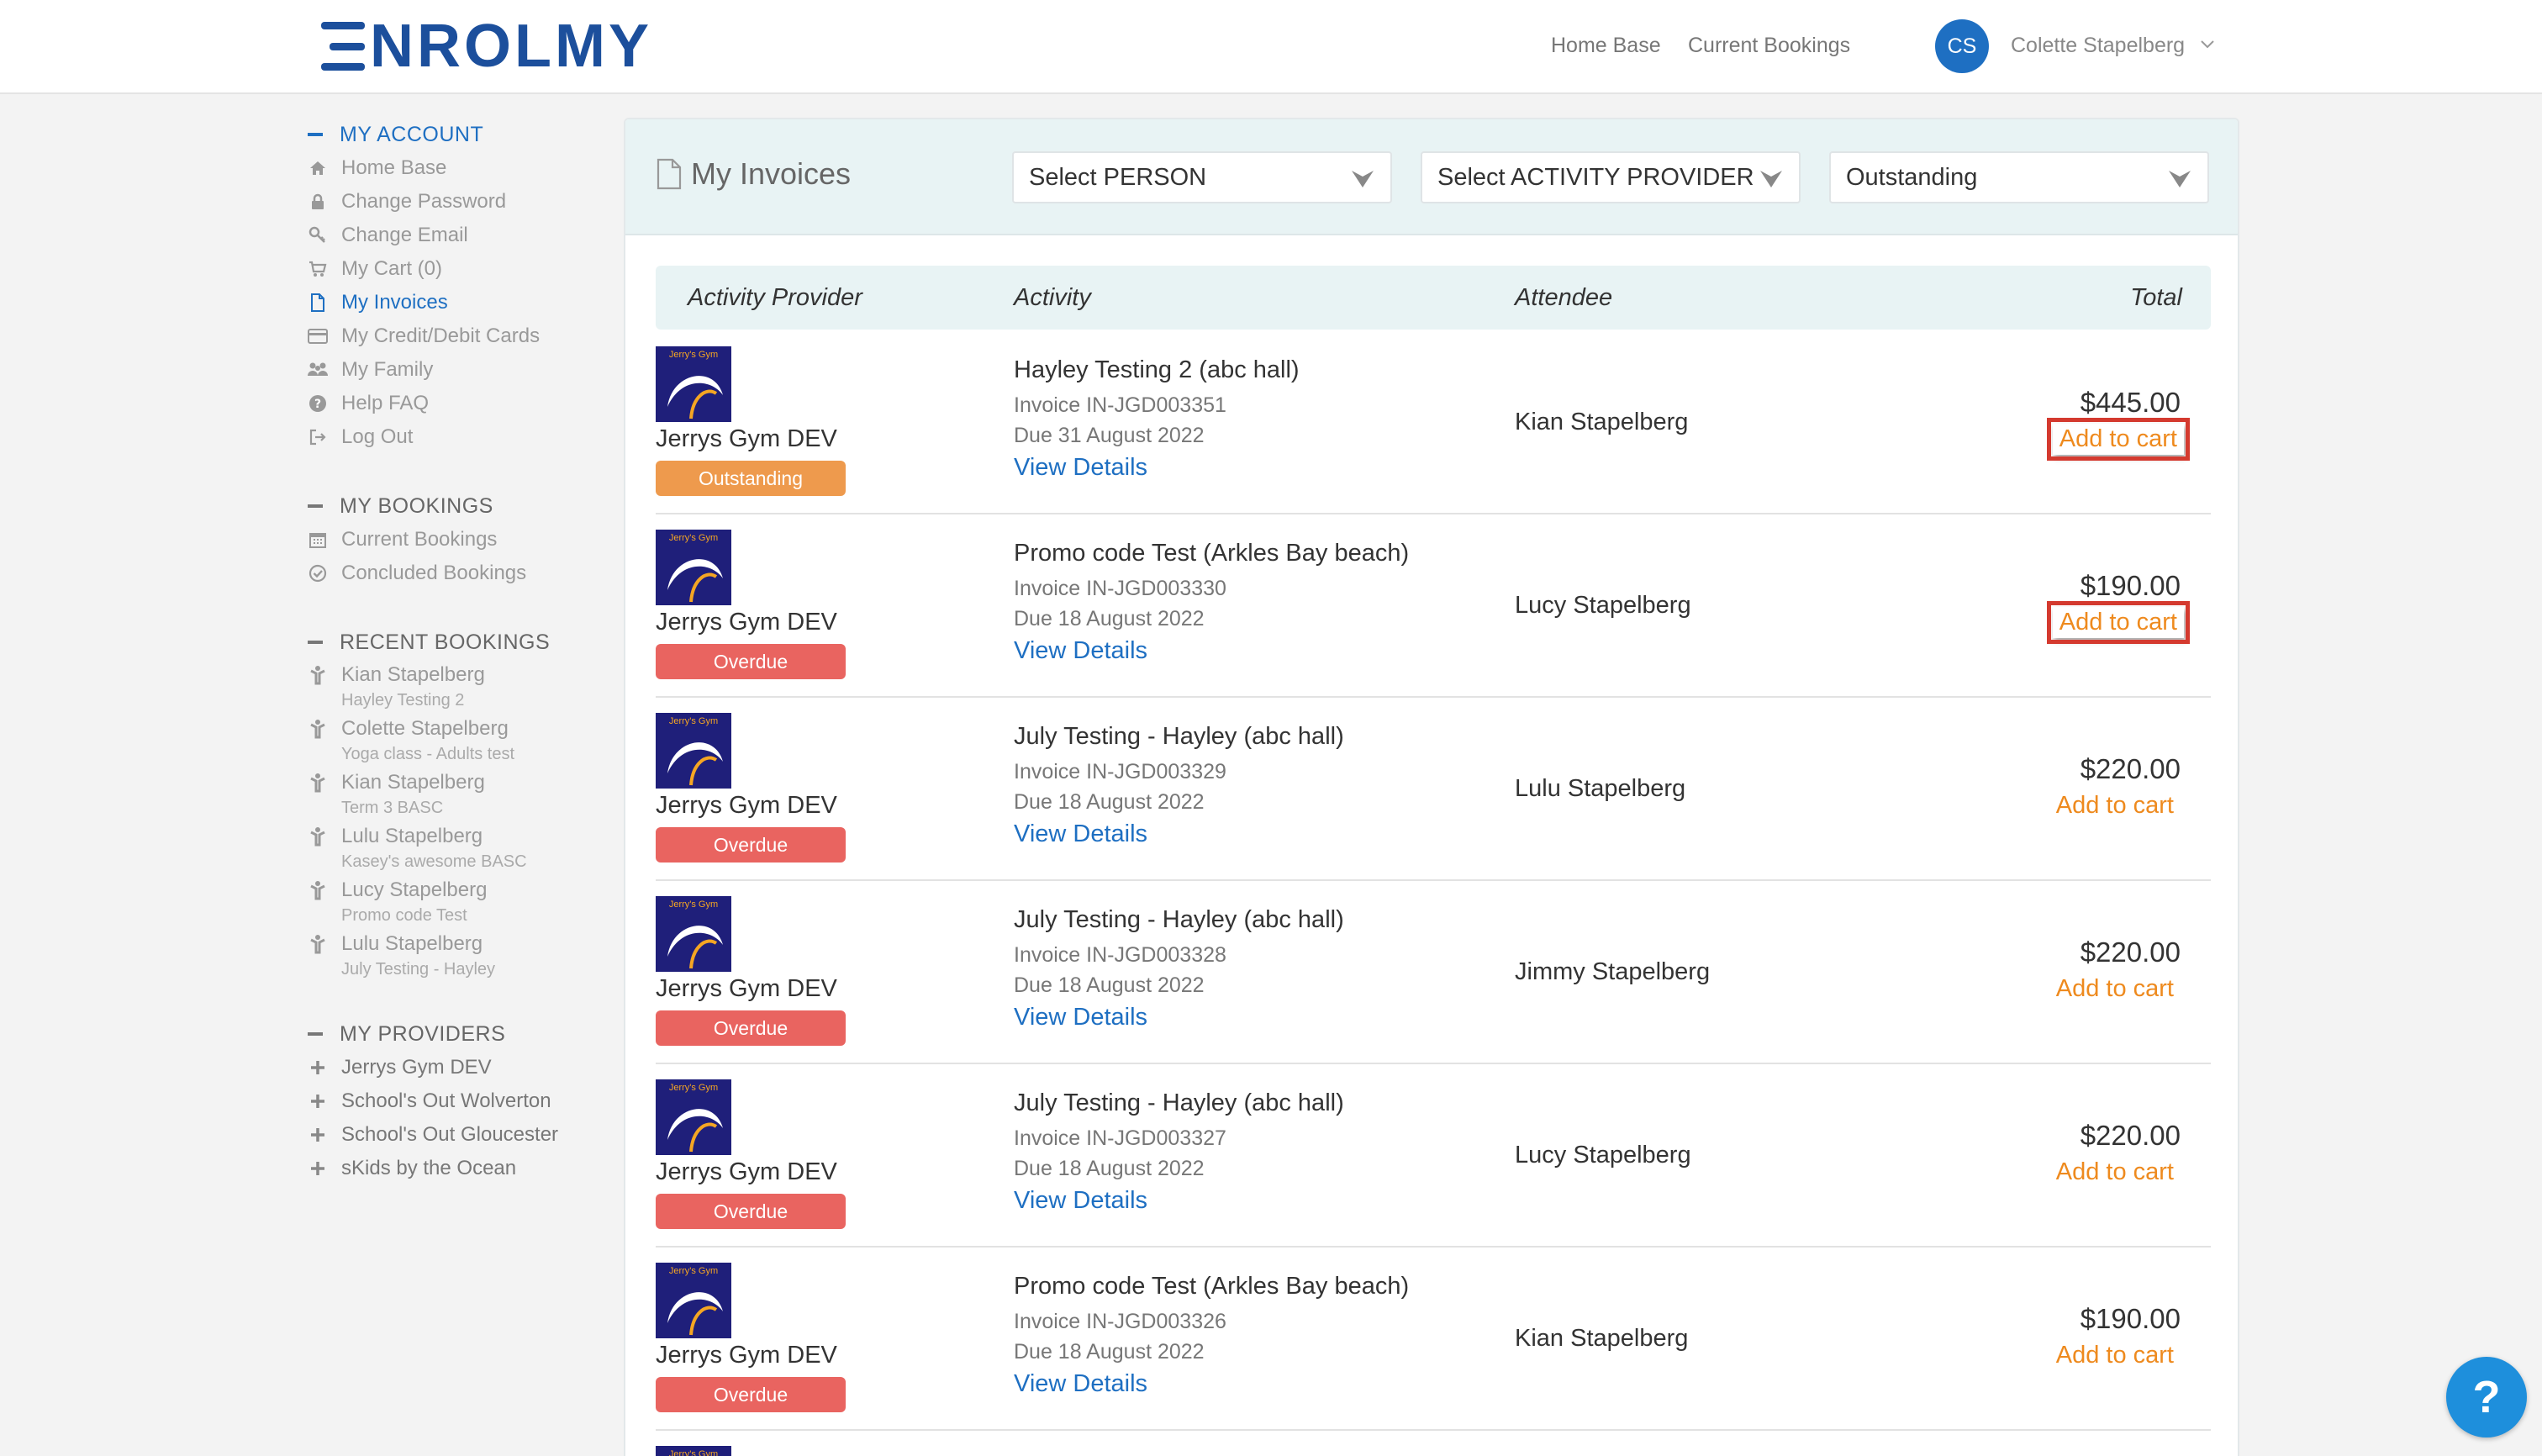 This screenshot has height=1456, width=2542. Describe the element at coordinates (404, 916) in the screenshot. I see `recent-booking-activity: Promo code Test` at that location.